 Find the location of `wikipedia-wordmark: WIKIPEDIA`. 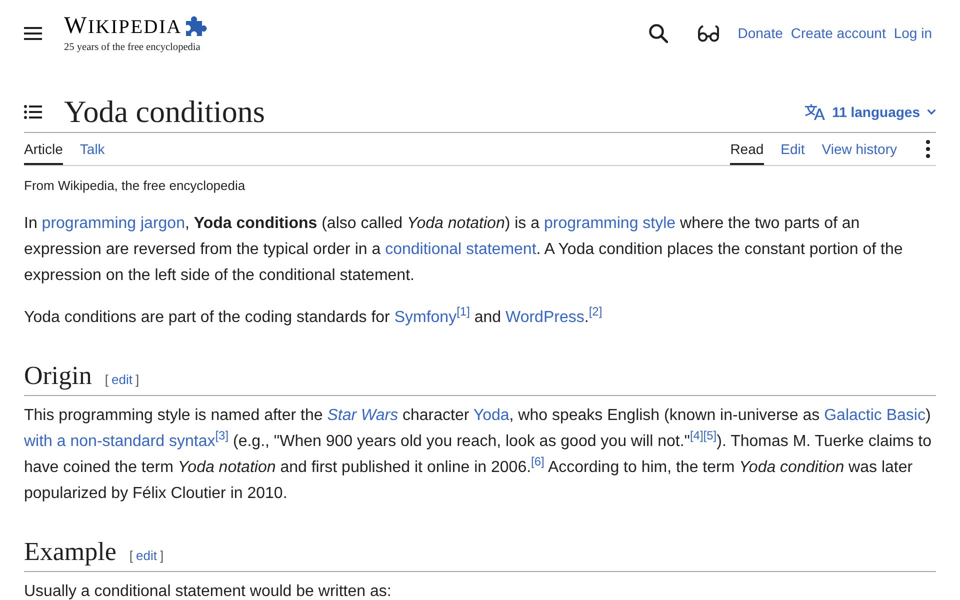

wikipedia-wordmark: WIKIPEDIA is located at coordinates (123, 26).